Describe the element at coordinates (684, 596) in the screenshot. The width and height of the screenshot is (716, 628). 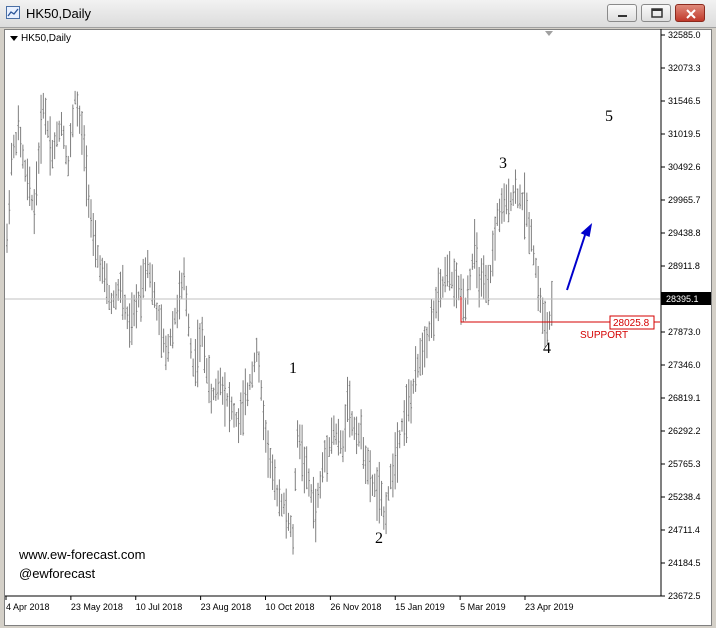
I see `y-tick-label: 23672.5` at that location.